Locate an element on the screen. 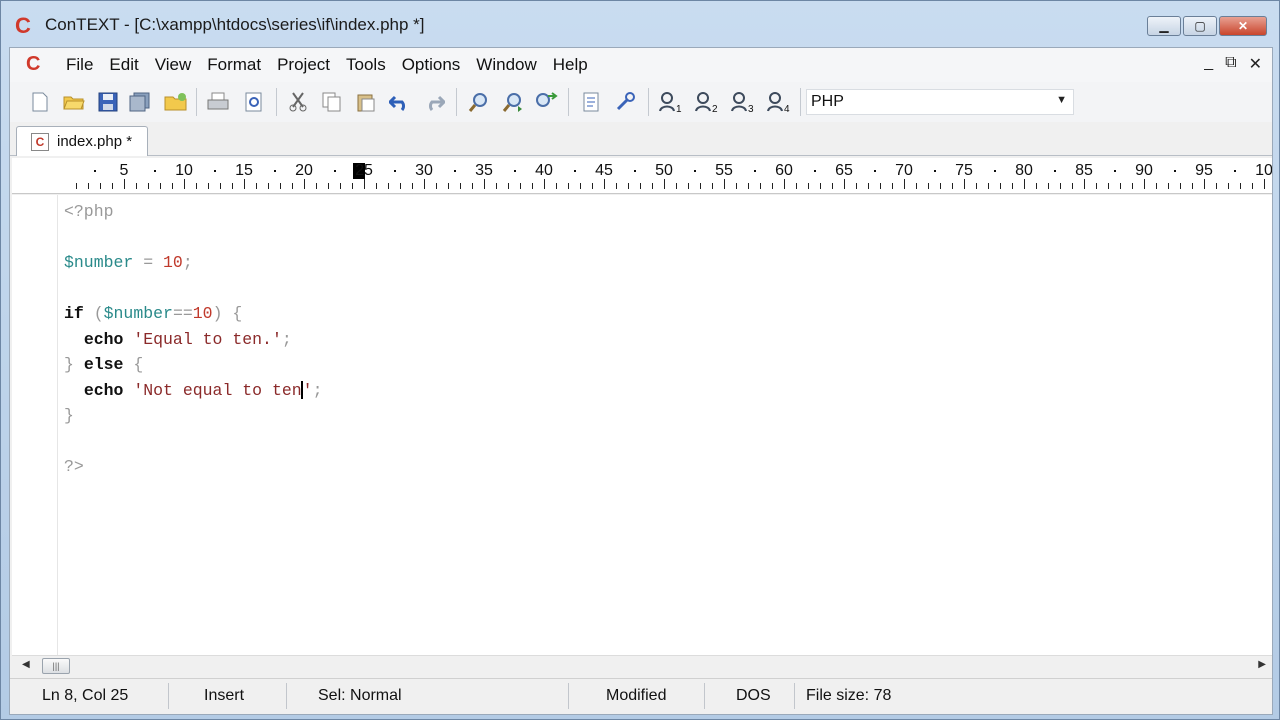 The width and height of the screenshot is (1280, 720). copy-icon is located at coordinates (332, 102).